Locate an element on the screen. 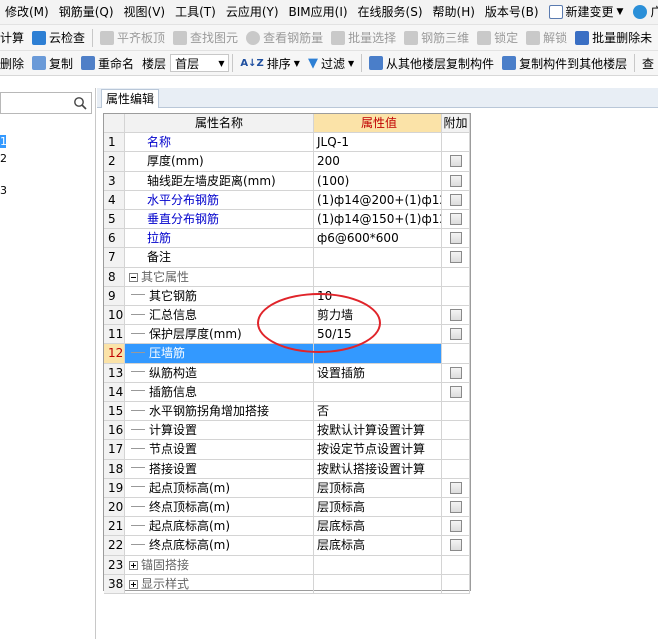 Image resolution: width=658 pixels, height=639 pixels. copy-from-floor-button: 从其他楼层复制构件 is located at coordinates (431, 63).